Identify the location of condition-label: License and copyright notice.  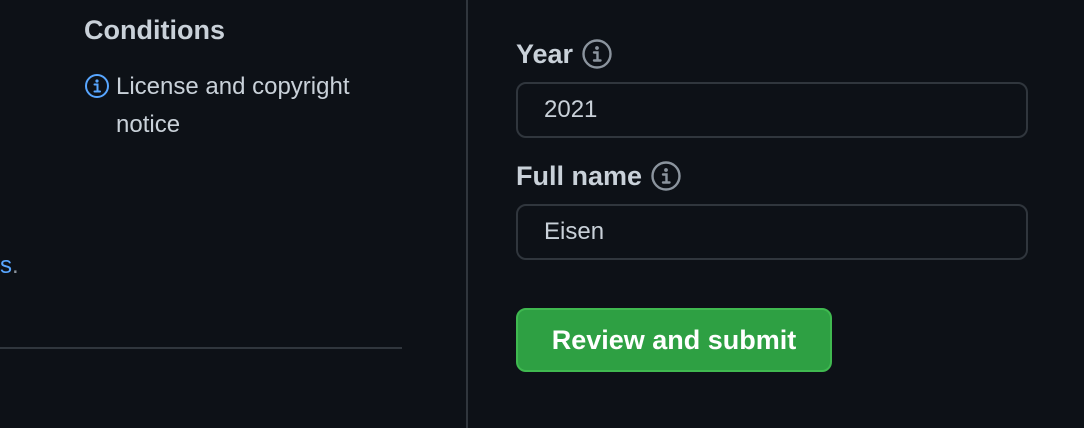
(233, 105).